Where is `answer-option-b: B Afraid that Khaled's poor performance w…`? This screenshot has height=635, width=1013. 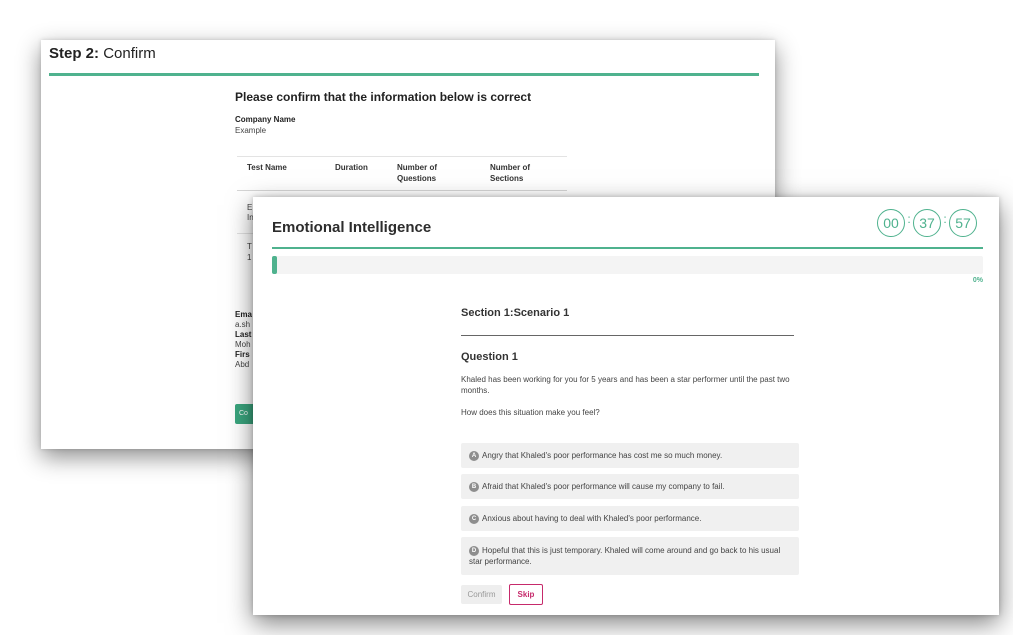
answer-option-b: B Afraid that Khaled's poor performance w… is located at coordinates (630, 486).